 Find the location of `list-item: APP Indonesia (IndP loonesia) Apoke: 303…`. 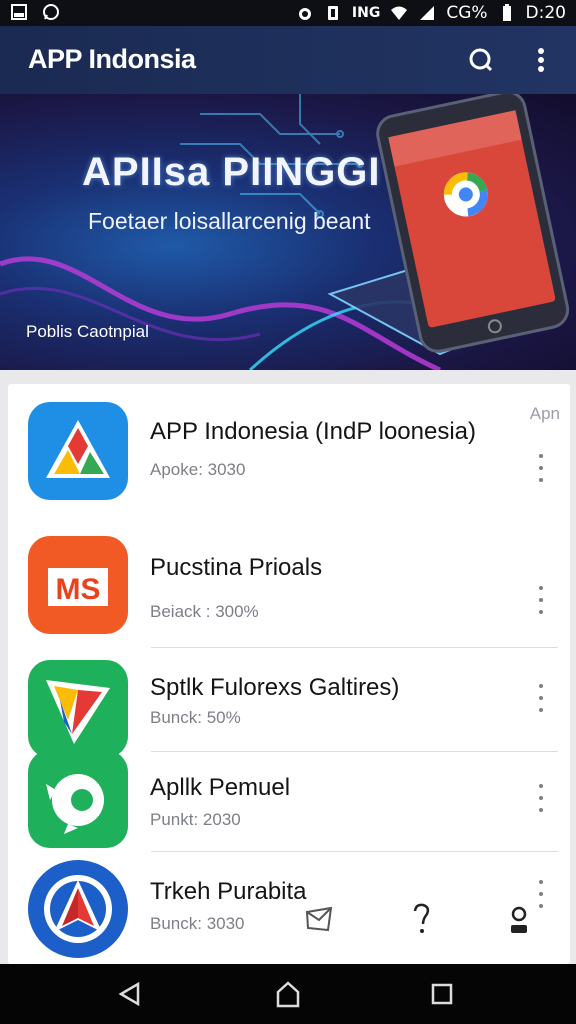

list-item: APP Indonesia (IndP loonesia) Apoke: 303… is located at coordinates (289, 453).